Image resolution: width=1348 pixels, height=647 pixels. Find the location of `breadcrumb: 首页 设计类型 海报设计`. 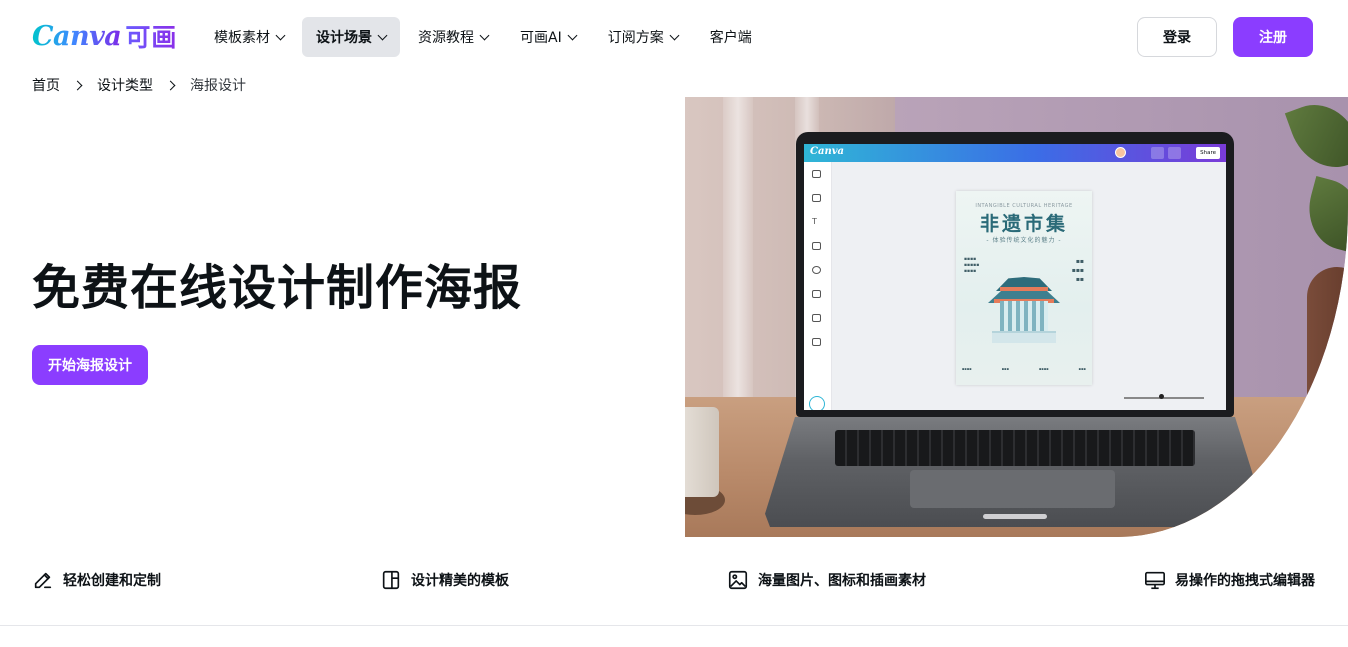

breadcrumb: 首页 设计类型 海报设计 is located at coordinates (139, 85).